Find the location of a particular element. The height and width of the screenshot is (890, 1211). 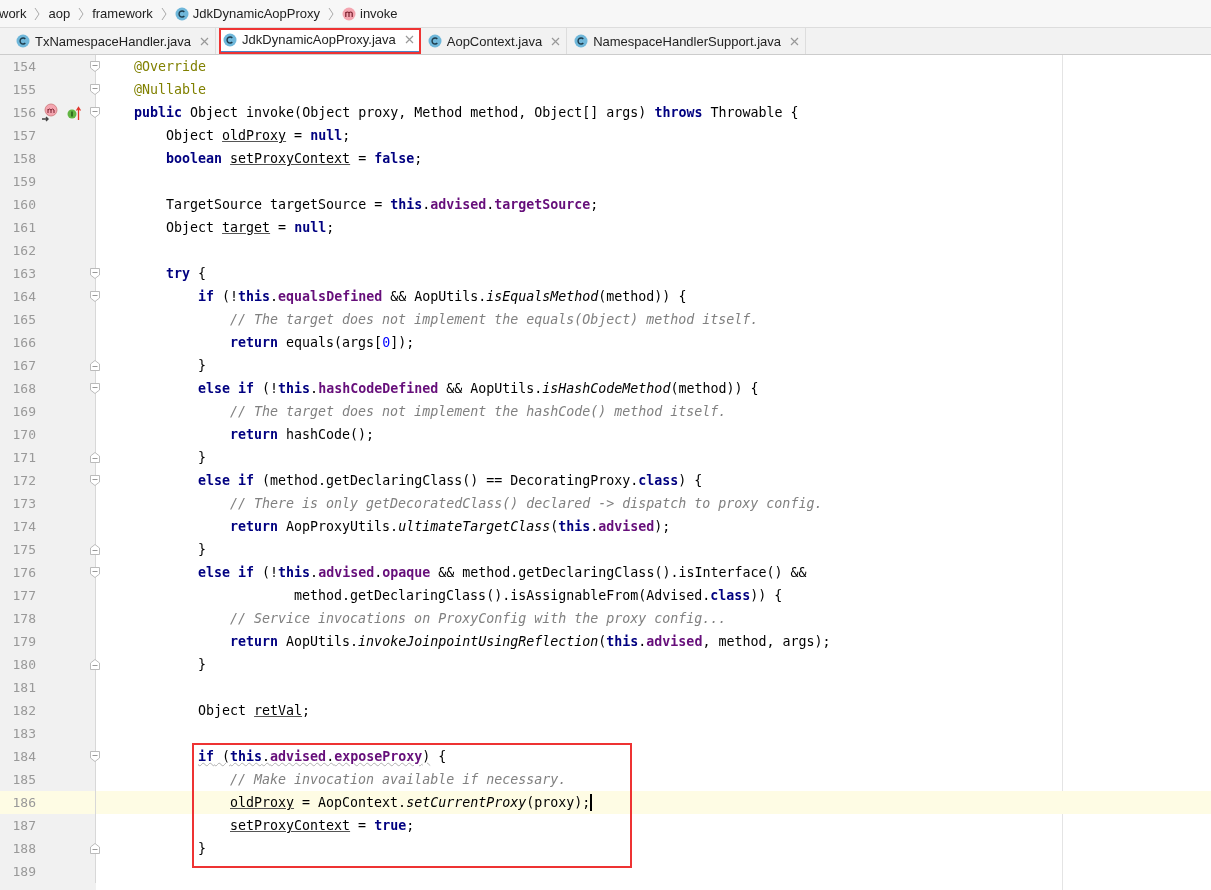

line-number: 156 is located at coordinates (23, 112).